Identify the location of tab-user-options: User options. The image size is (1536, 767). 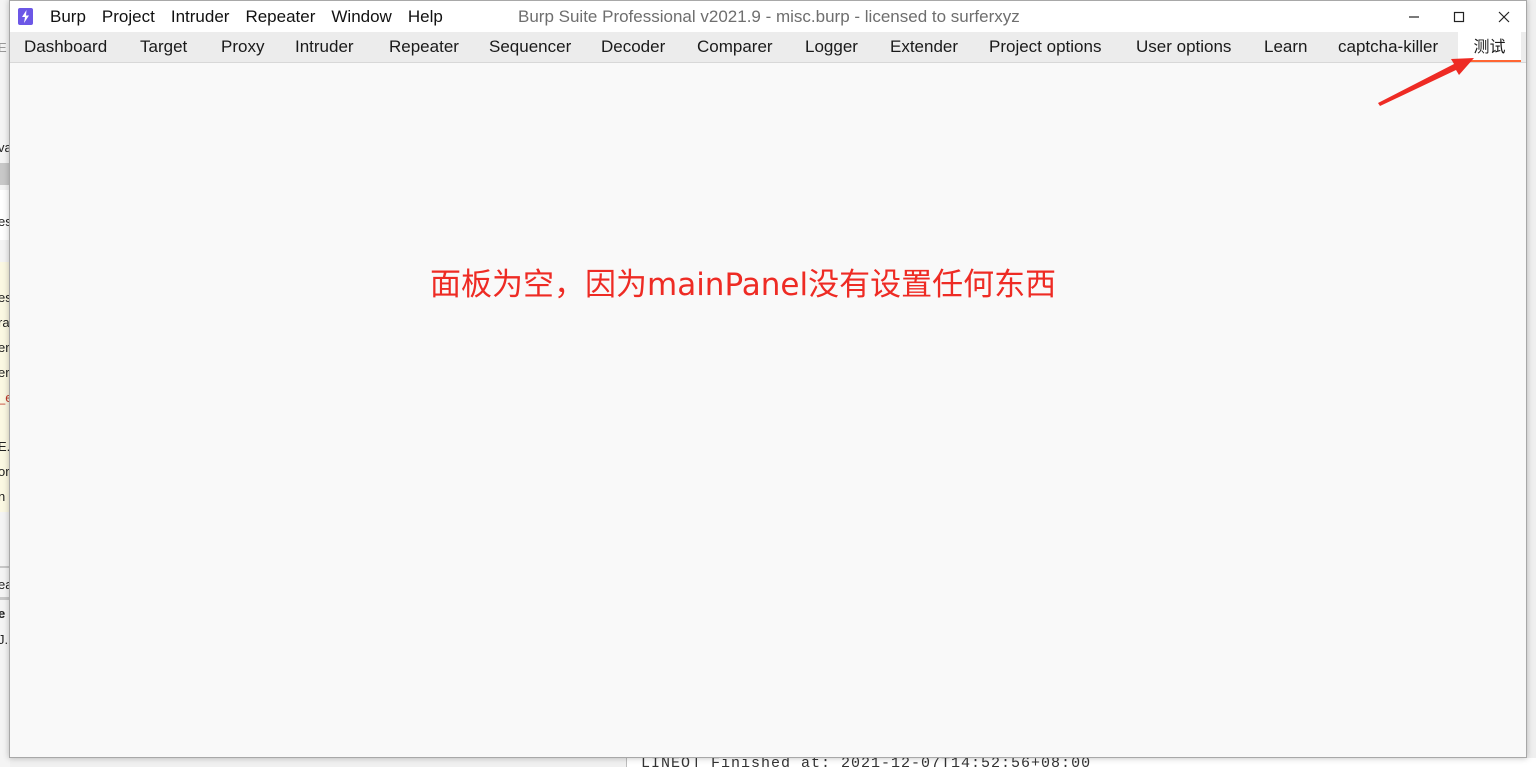
(1183, 47).